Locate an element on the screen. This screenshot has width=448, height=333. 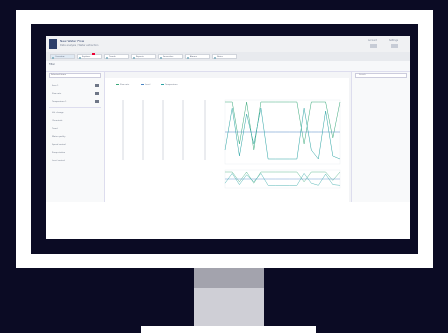
tab-label: Overview is located at coordinates (60, 57).